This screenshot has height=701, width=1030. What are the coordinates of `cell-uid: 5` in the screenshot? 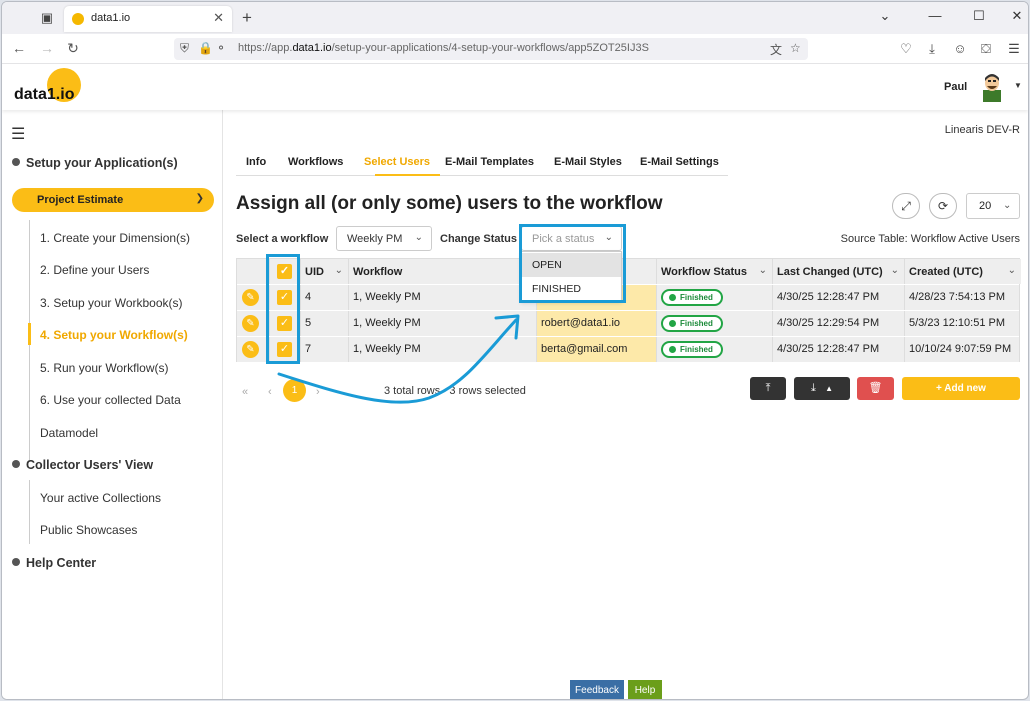 It's located at (325, 323).